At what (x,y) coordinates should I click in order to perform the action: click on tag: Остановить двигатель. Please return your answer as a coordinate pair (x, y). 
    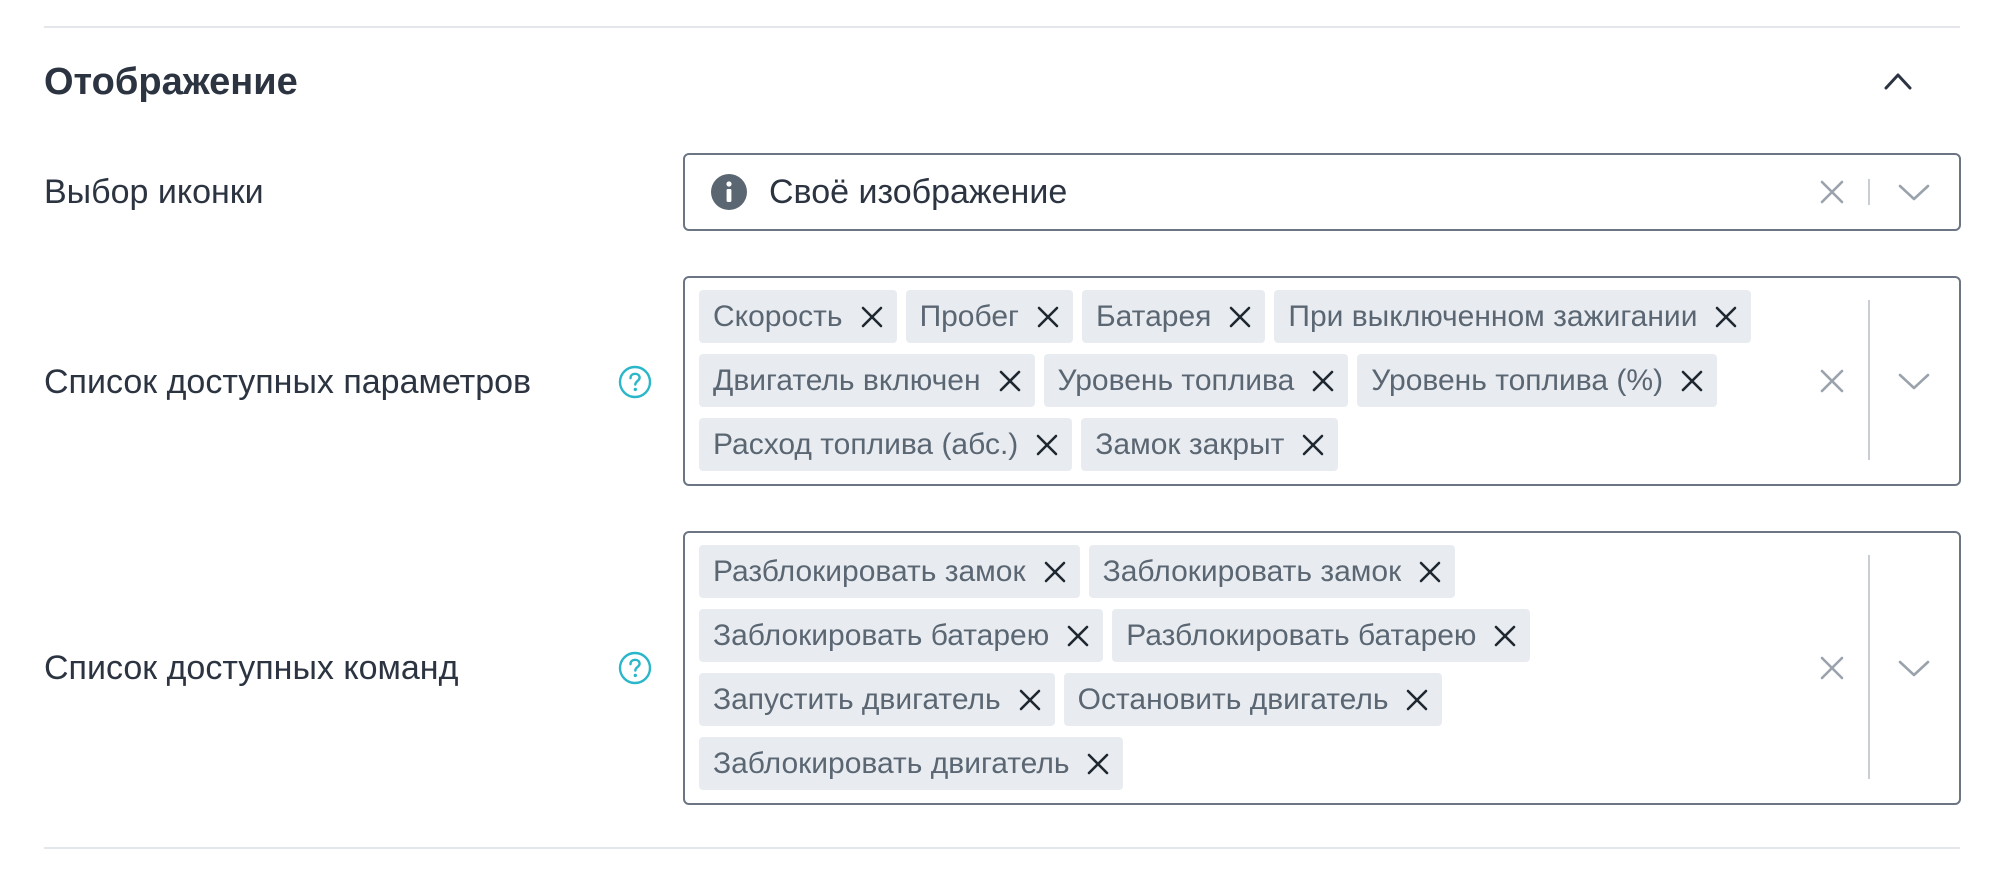
    Looking at the image, I should click on (1253, 699).